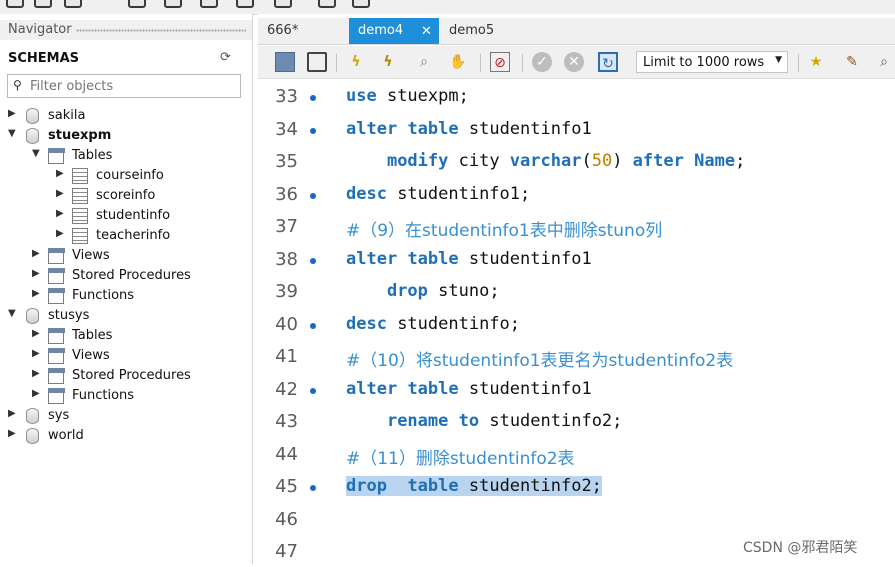 This screenshot has height=567, width=895. What do you see at coordinates (286, 291) in the screenshot?
I see `line-number: 39` at bounding box center [286, 291].